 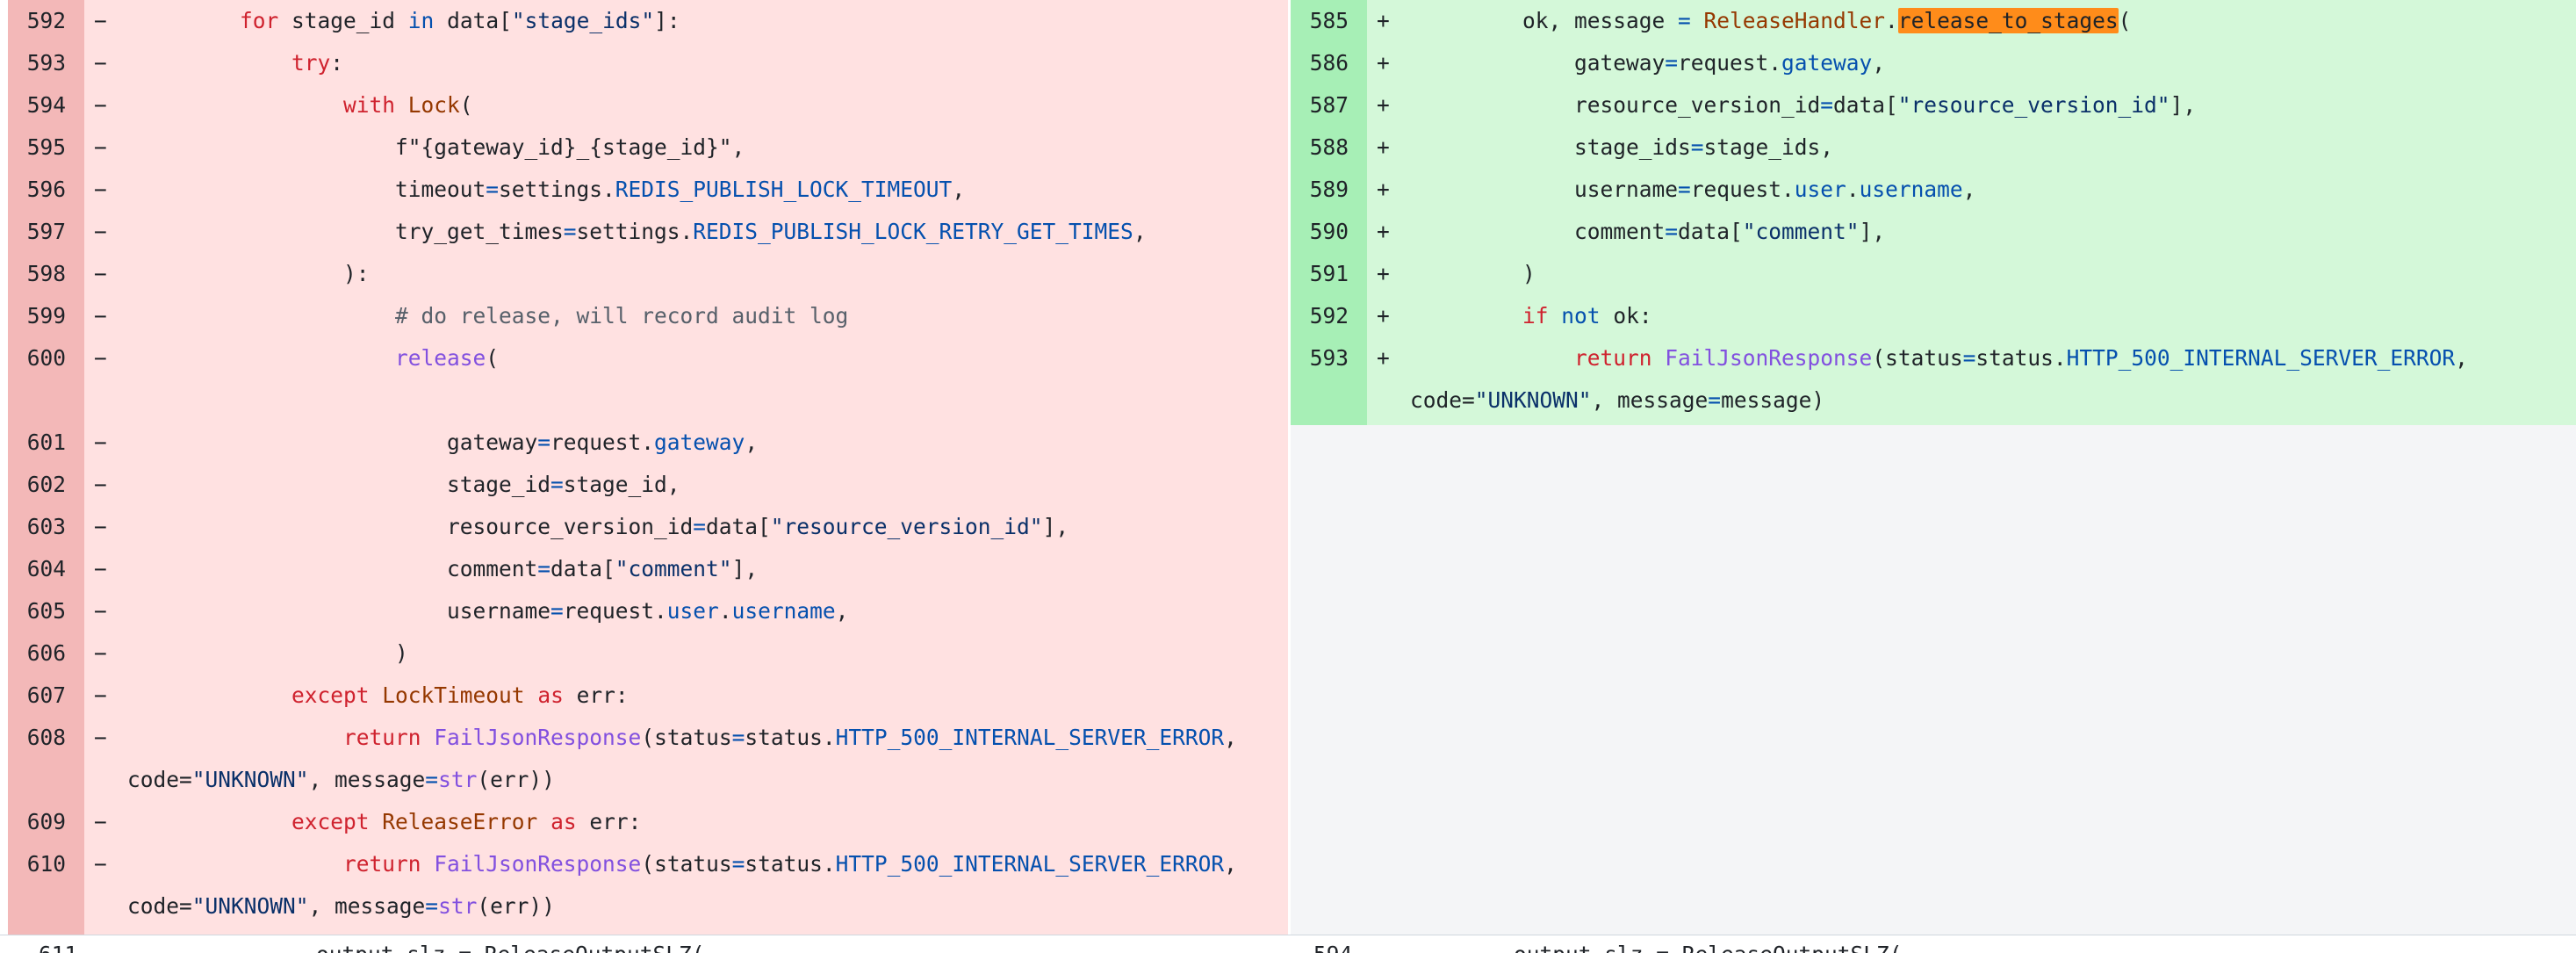 What do you see at coordinates (1652, 232) in the screenshot?
I see `code-line: comment=data["comment"],` at bounding box center [1652, 232].